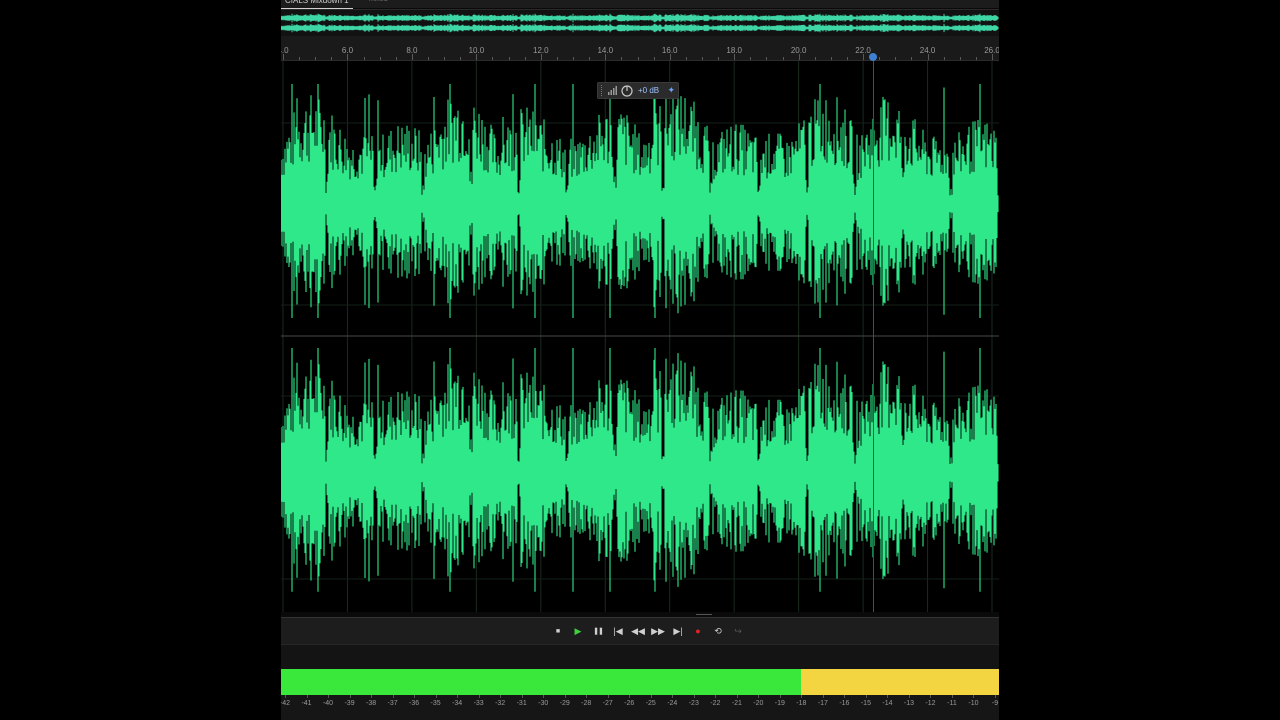  Describe the element at coordinates (435, 703) in the screenshot. I see `scale-label: -35` at that location.